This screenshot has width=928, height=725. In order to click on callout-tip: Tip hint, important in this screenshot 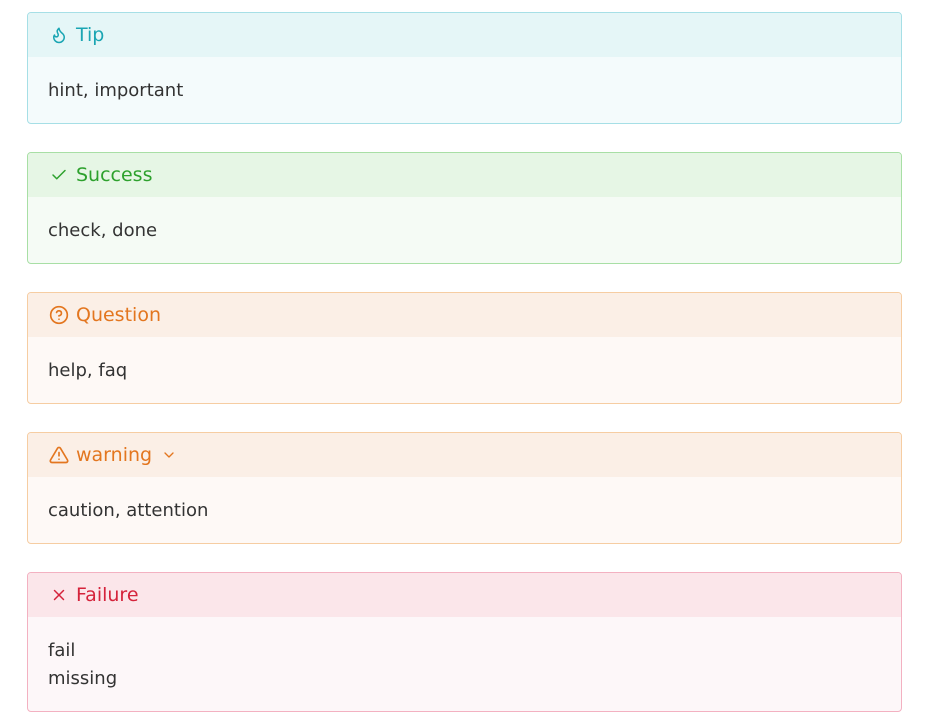, I will do `click(464, 68)`.